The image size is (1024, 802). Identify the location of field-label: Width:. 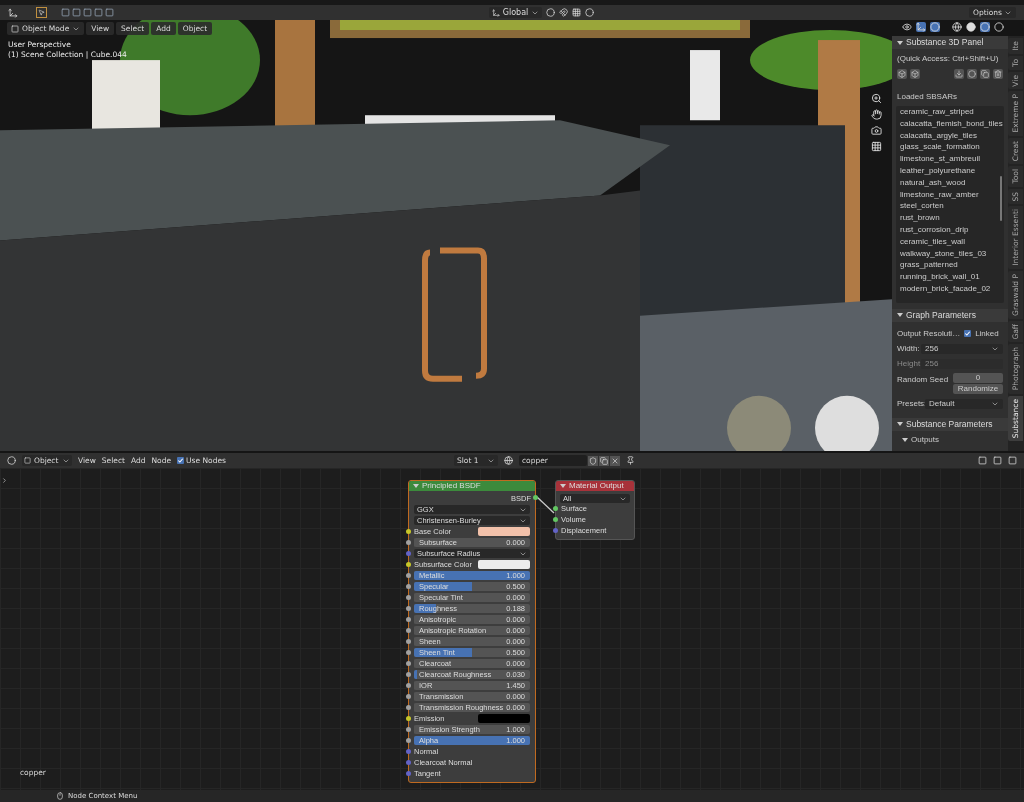
(908, 348).